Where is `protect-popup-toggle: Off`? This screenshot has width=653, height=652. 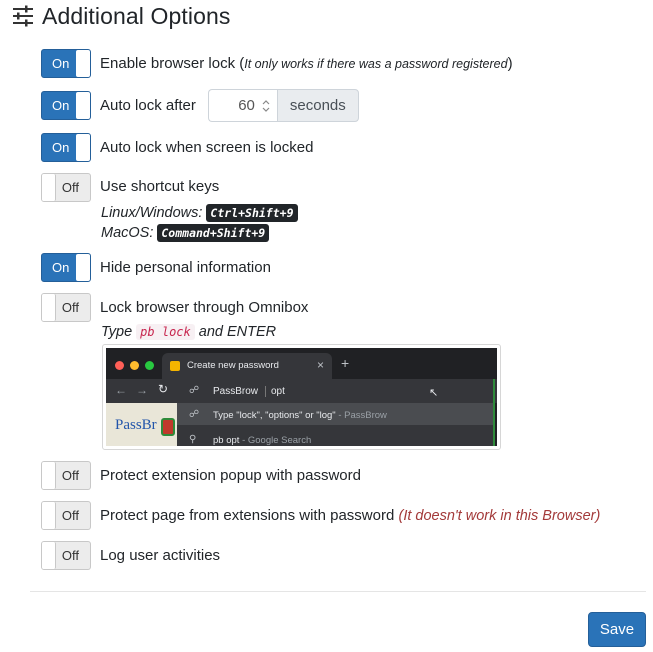
protect-popup-toggle: Off is located at coordinates (66, 475).